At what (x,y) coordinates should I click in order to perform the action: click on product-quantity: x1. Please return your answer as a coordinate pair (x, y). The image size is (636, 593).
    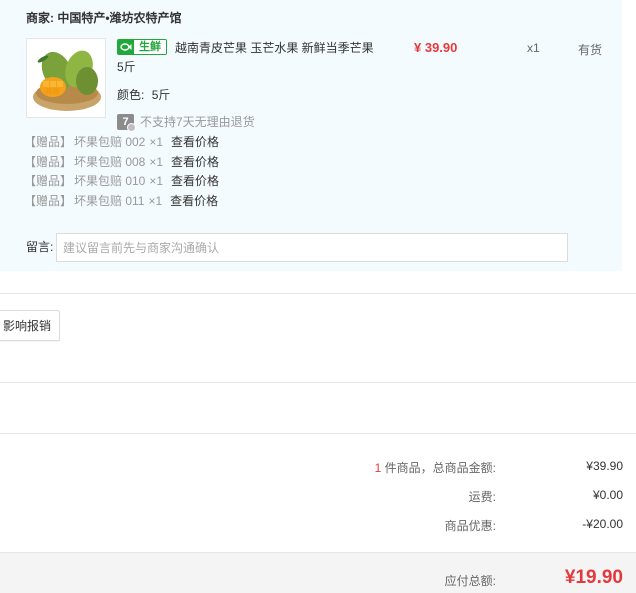
    Looking at the image, I should click on (533, 48).